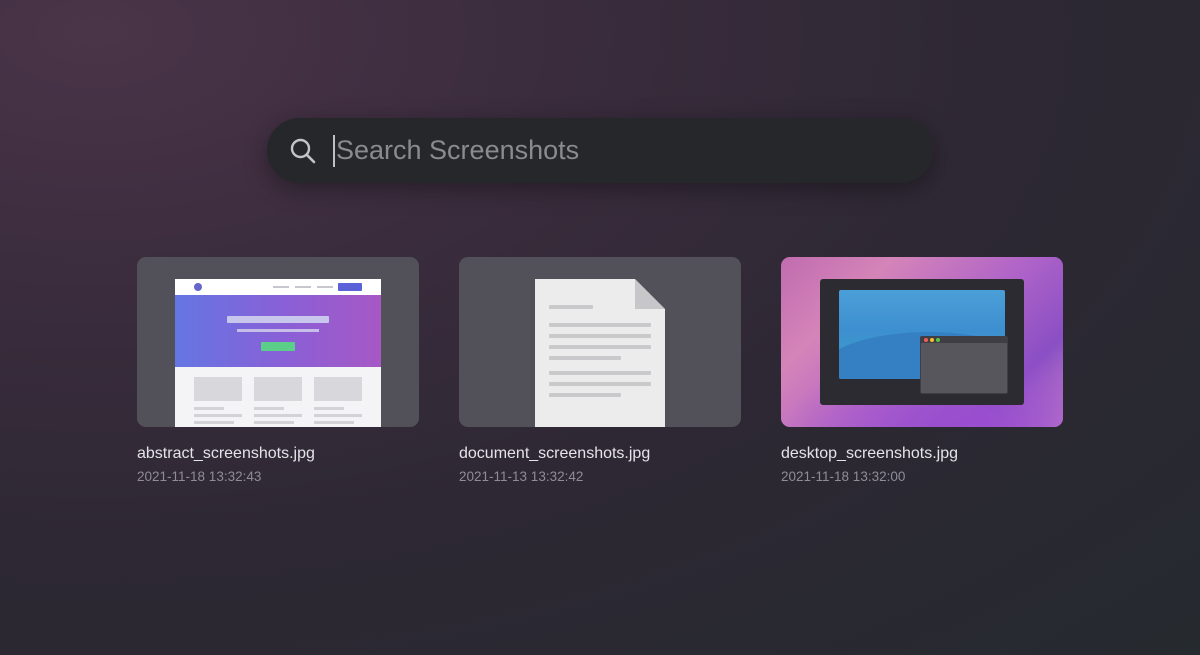 The height and width of the screenshot is (655, 1200). What do you see at coordinates (964, 365) in the screenshot?
I see `app-window-preview` at bounding box center [964, 365].